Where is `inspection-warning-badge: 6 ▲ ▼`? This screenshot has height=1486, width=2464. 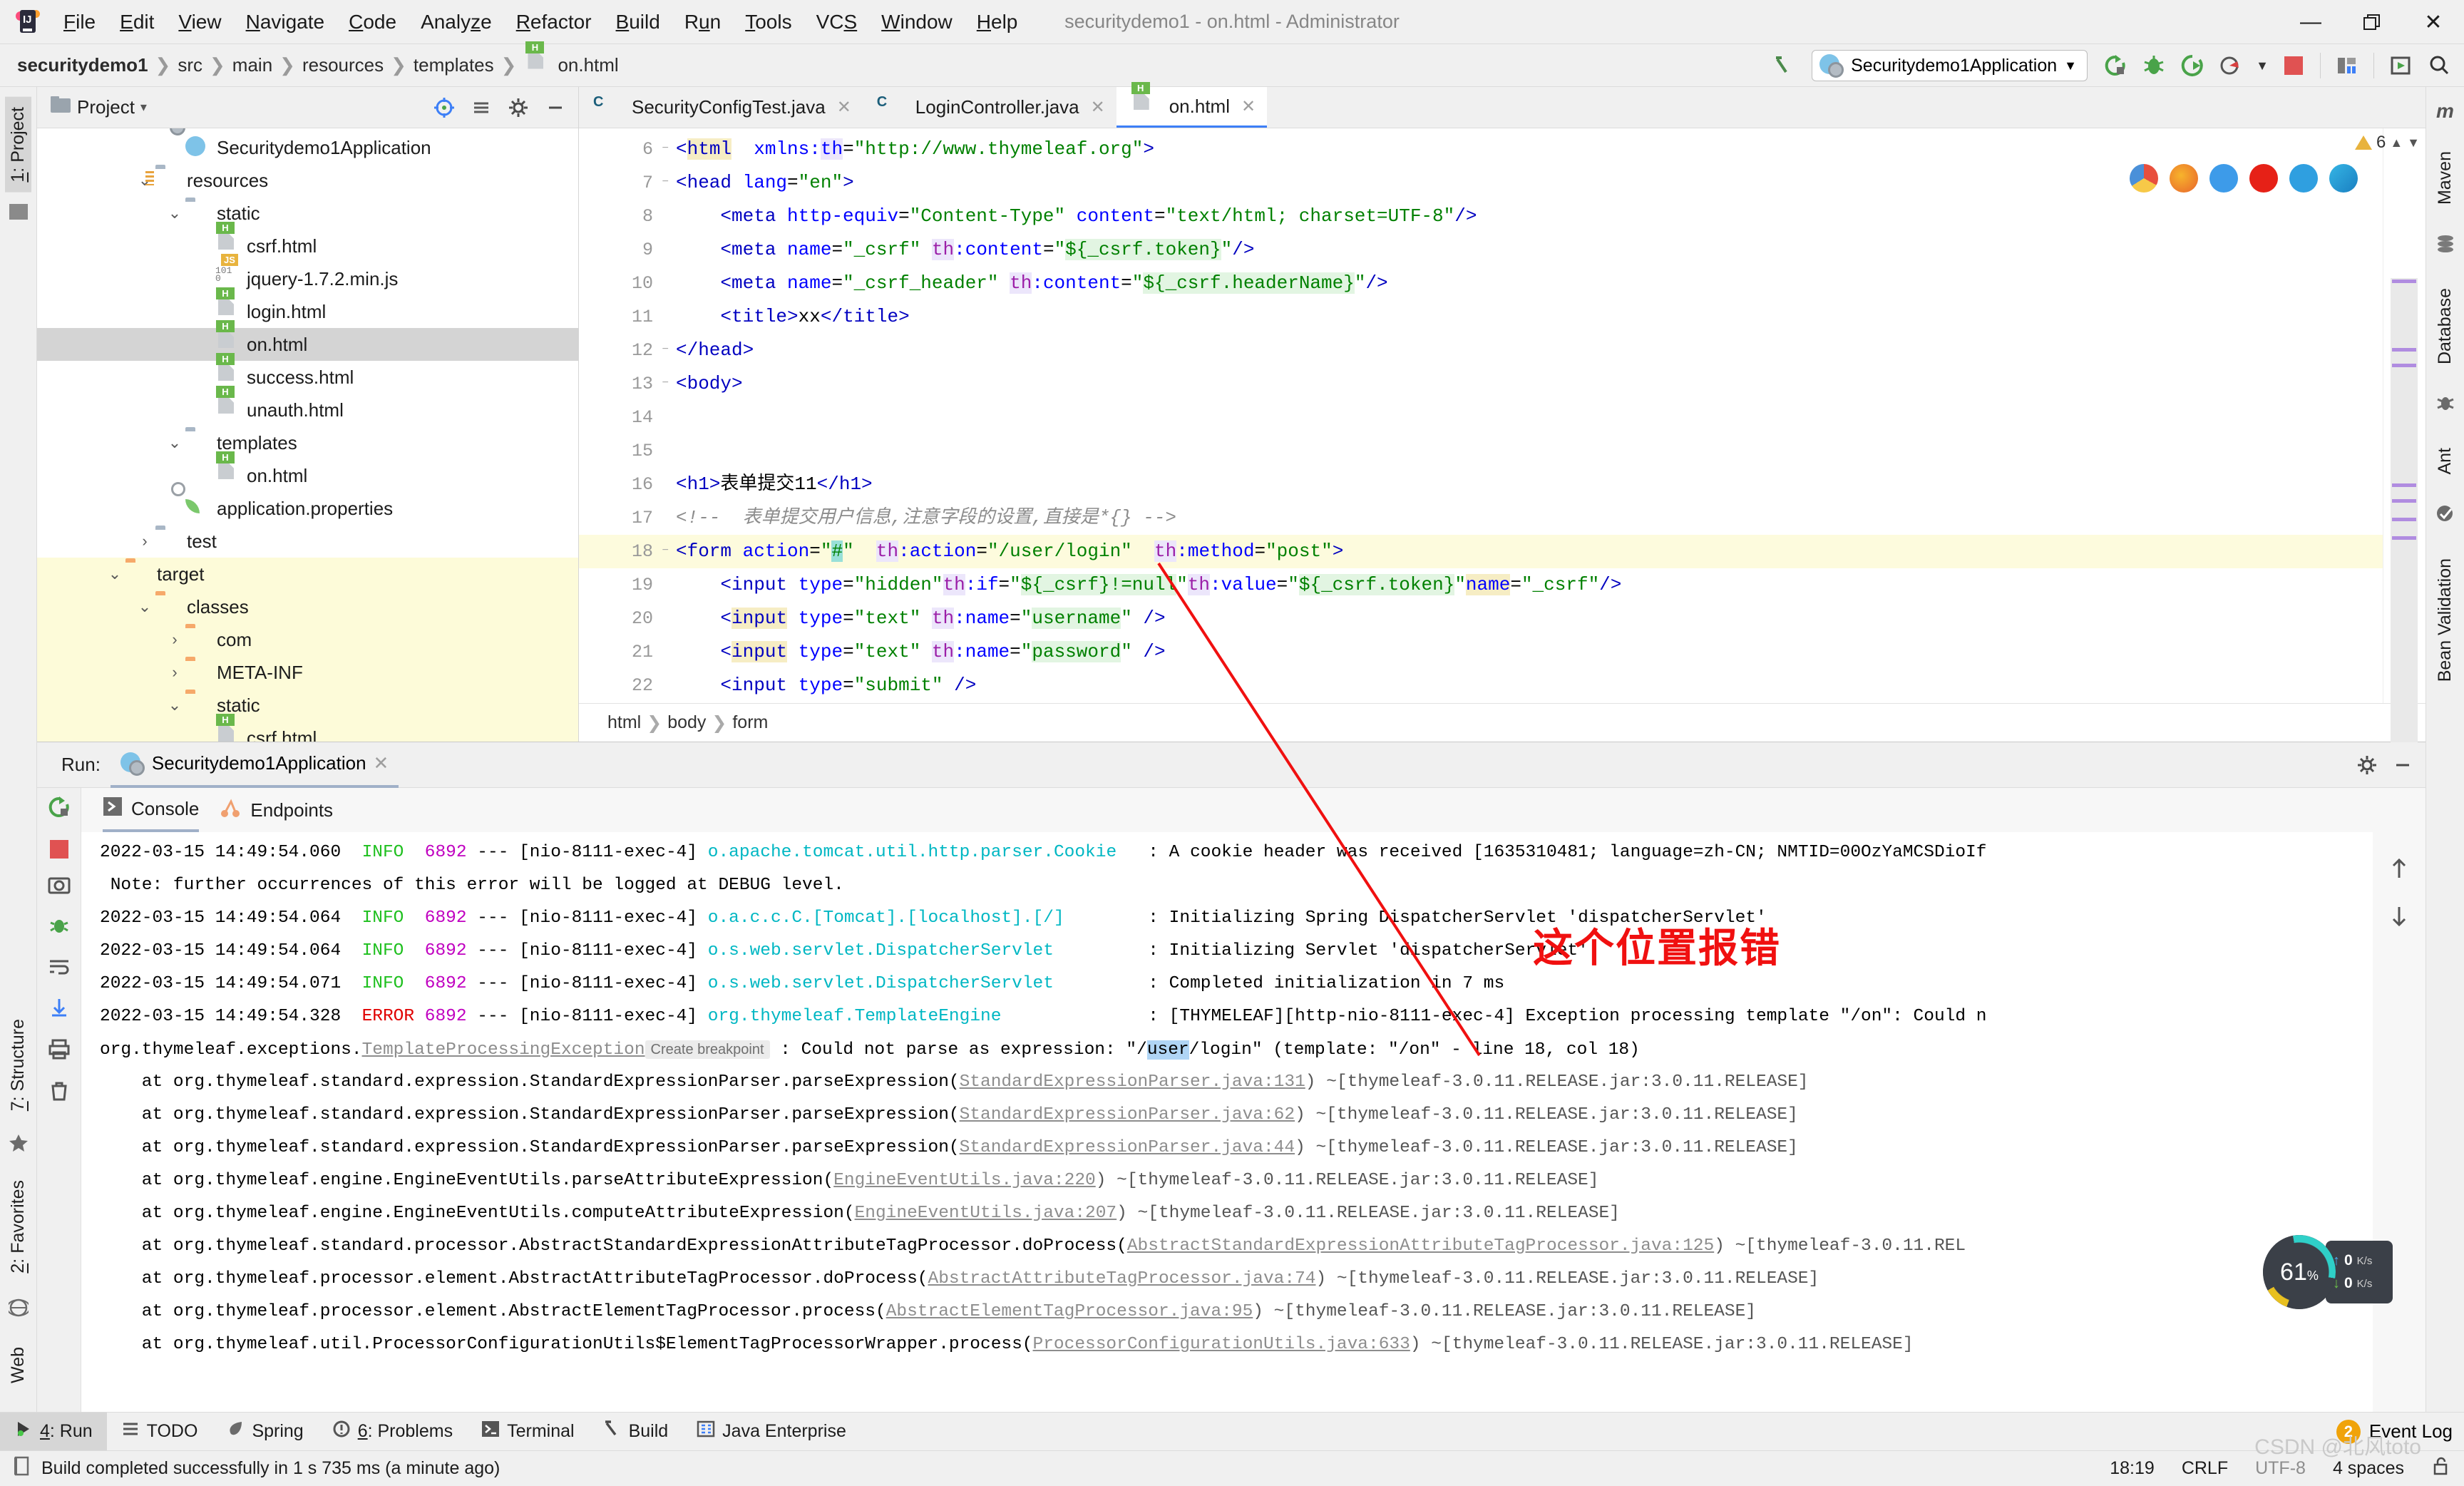 inspection-warning-badge: 6 ▲ ▼ is located at coordinates (2387, 143).